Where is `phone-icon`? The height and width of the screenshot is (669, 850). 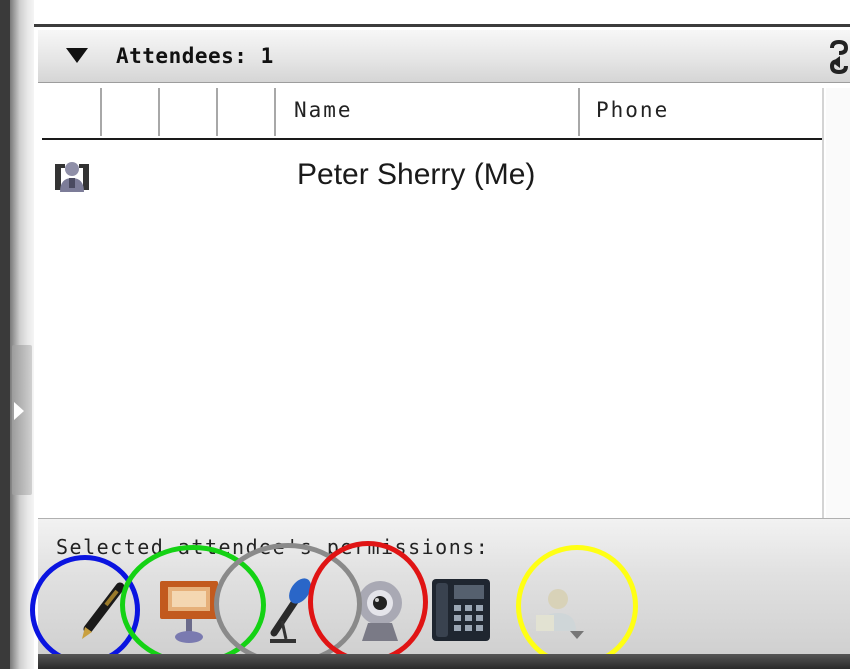
phone-icon is located at coordinates (461, 610).